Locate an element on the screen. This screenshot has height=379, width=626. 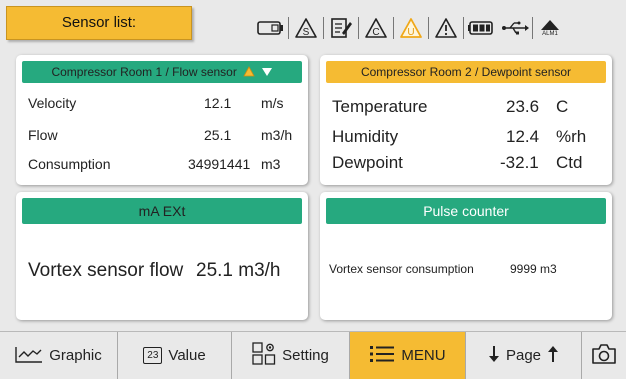
consumption-value: 34991441 is located at coordinates (219, 164).